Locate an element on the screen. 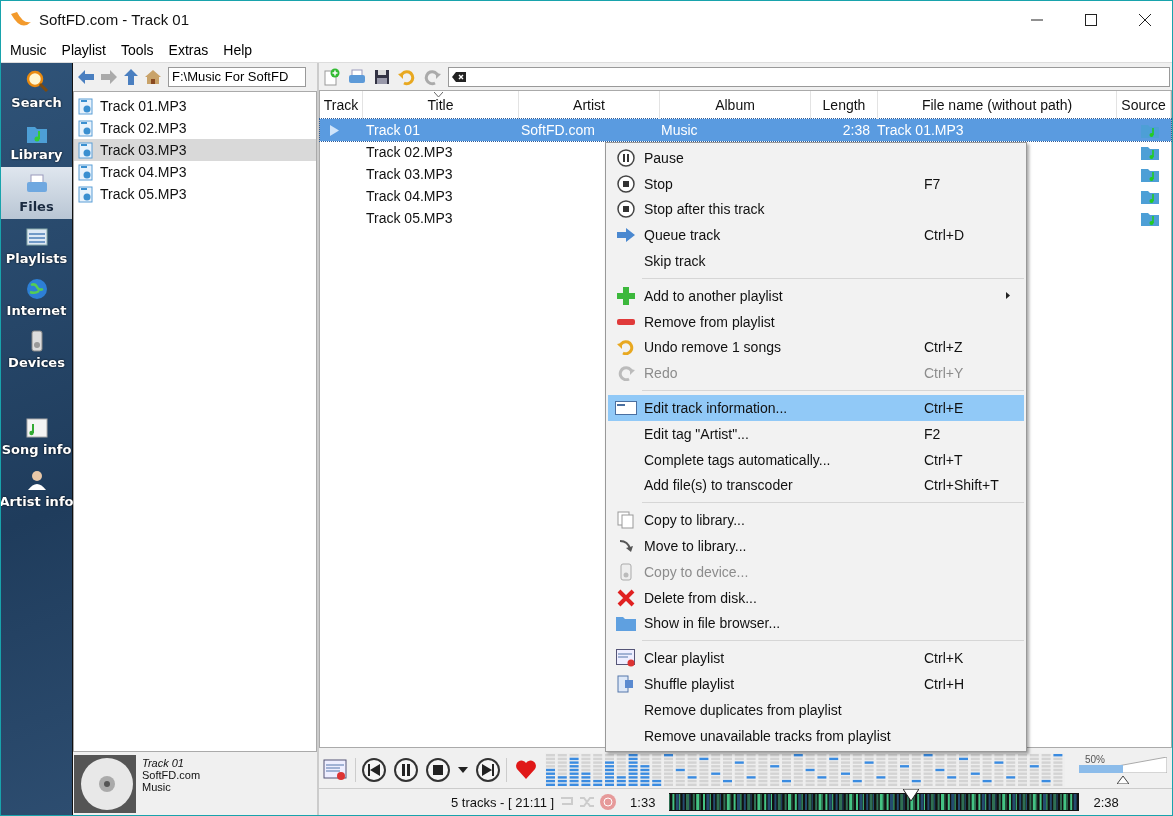 The image size is (1173, 816). shortcut-label: Ctrl+Shift+T is located at coordinates (961, 485).